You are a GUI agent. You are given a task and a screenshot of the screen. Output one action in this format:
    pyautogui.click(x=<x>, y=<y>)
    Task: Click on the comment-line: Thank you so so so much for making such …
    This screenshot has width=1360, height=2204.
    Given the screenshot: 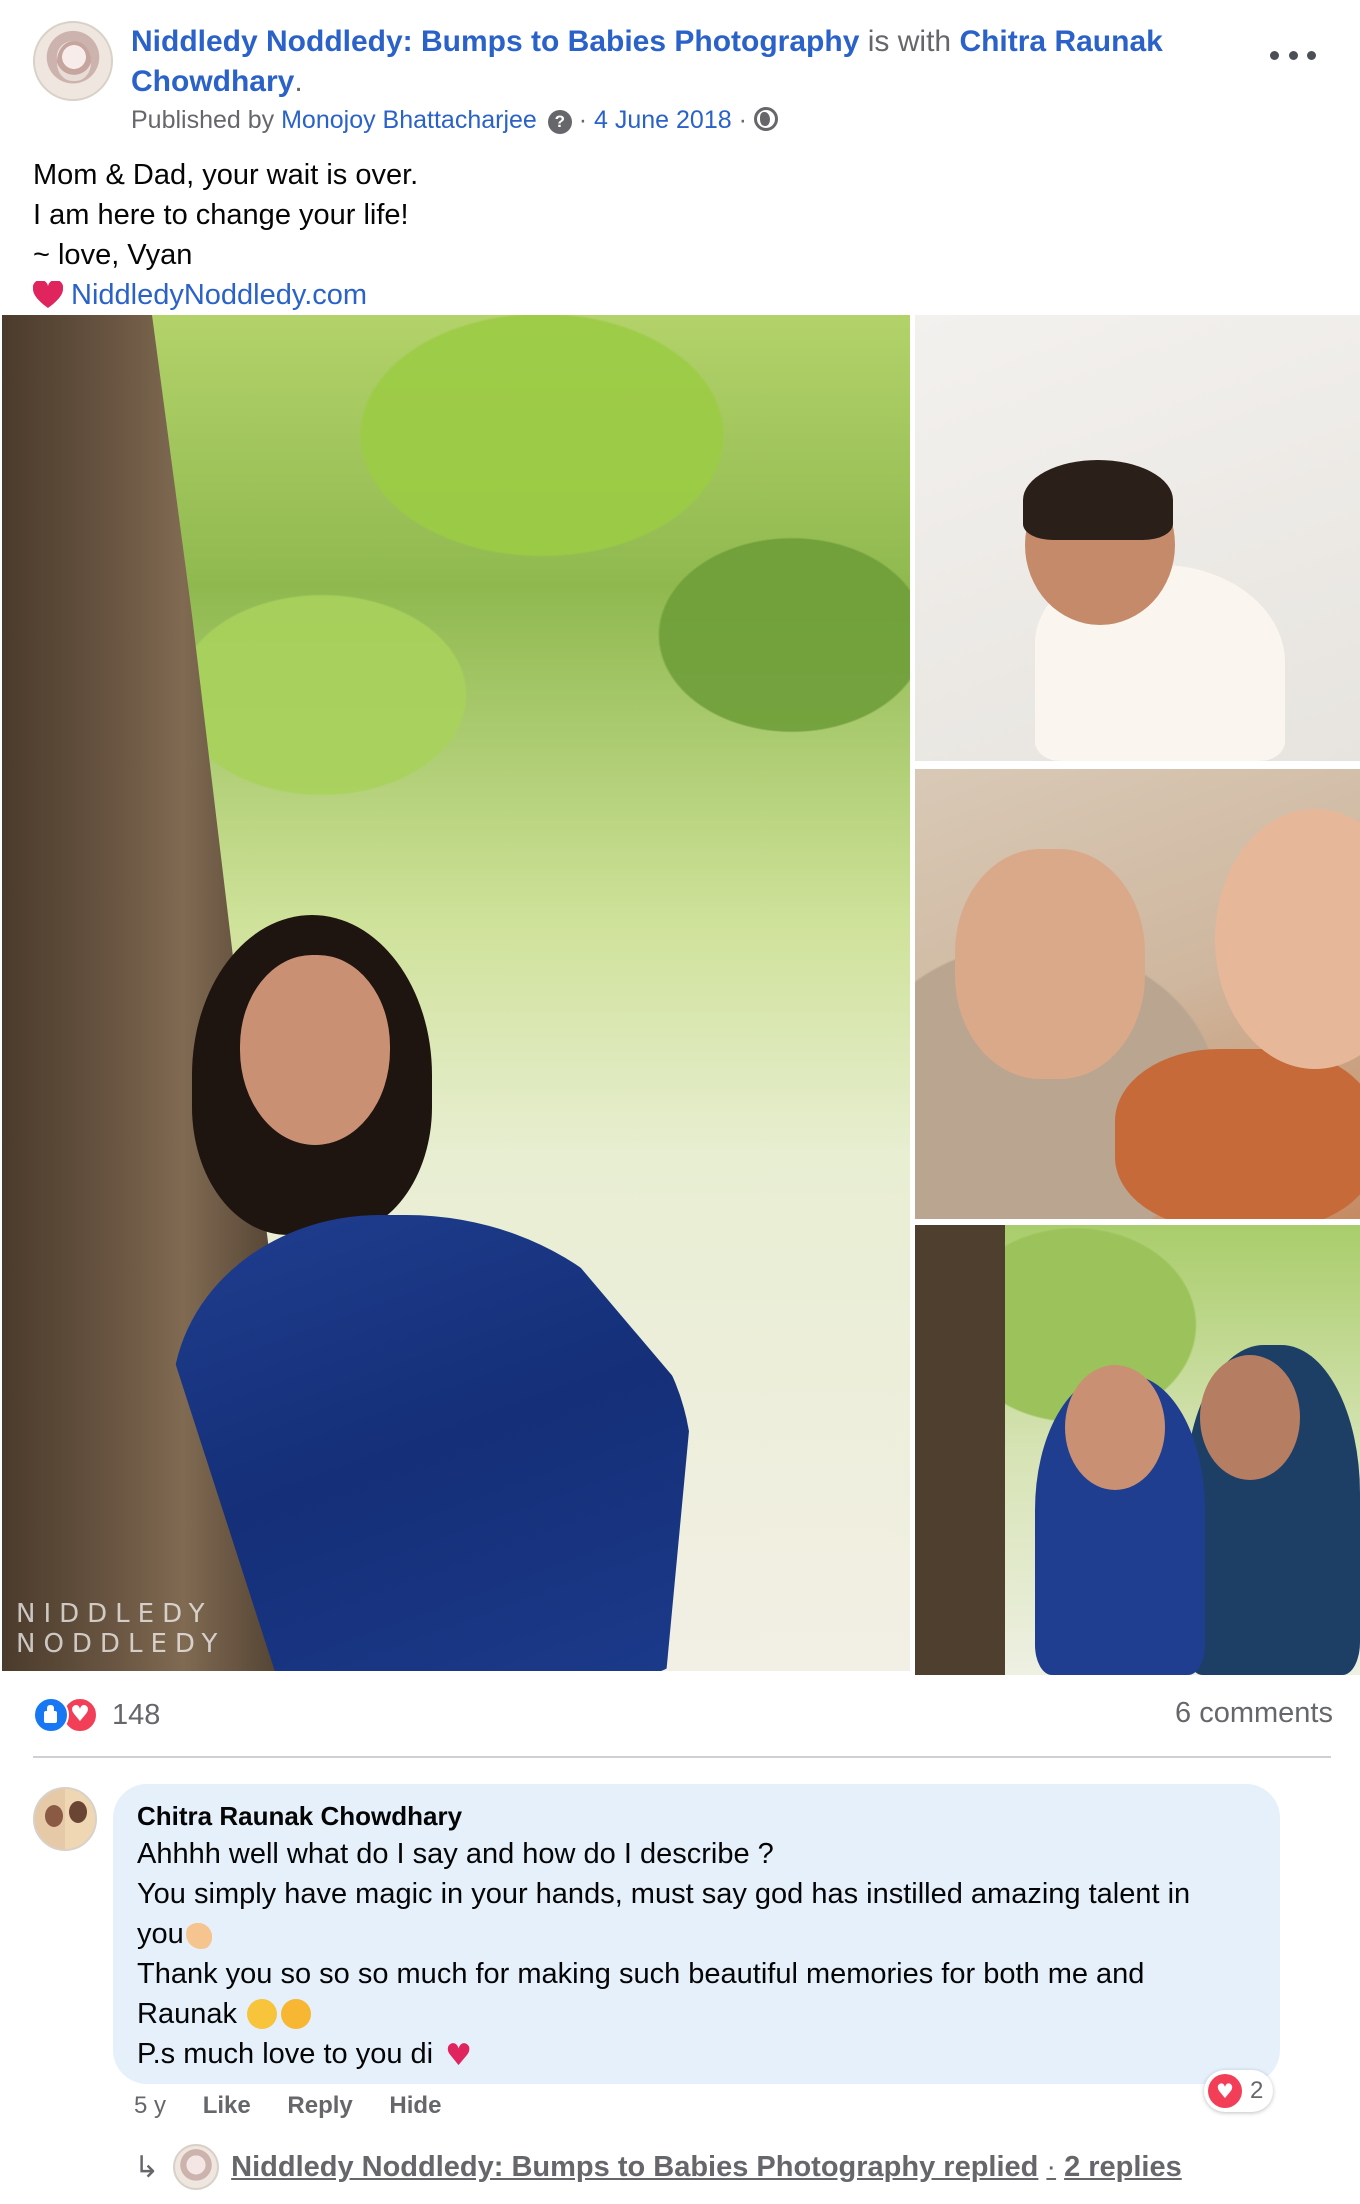 What is the action you would take?
    pyautogui.click(x=641, y=1974)
    